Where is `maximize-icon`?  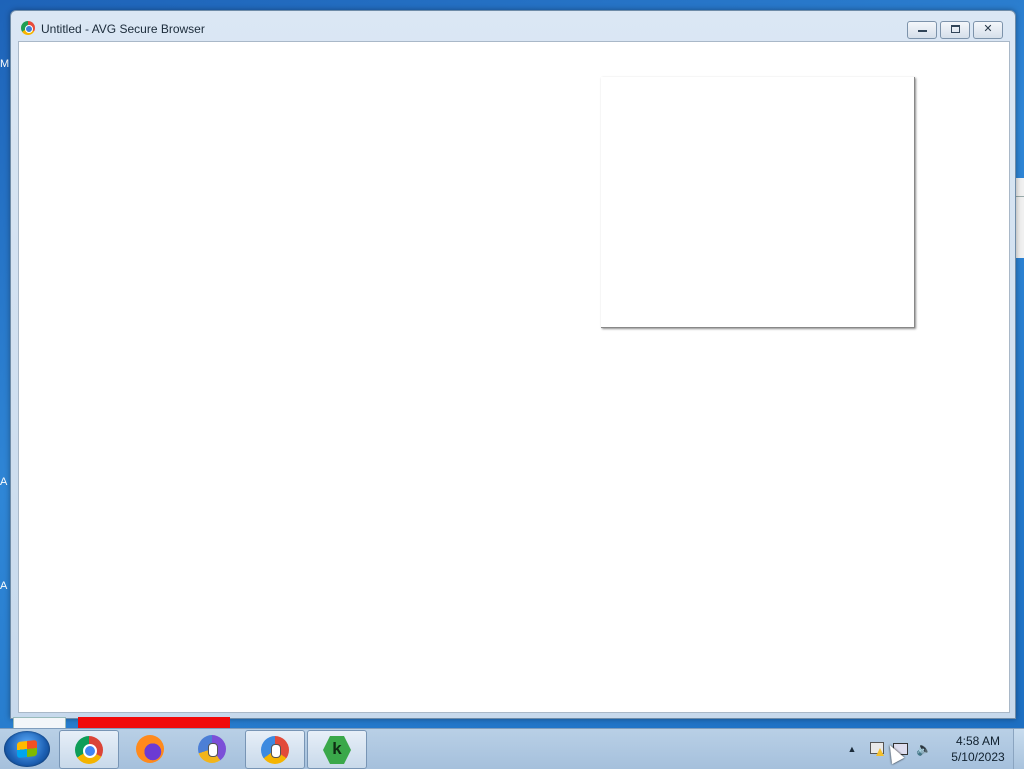
maximize-icon is located at coordinates (955, 29).